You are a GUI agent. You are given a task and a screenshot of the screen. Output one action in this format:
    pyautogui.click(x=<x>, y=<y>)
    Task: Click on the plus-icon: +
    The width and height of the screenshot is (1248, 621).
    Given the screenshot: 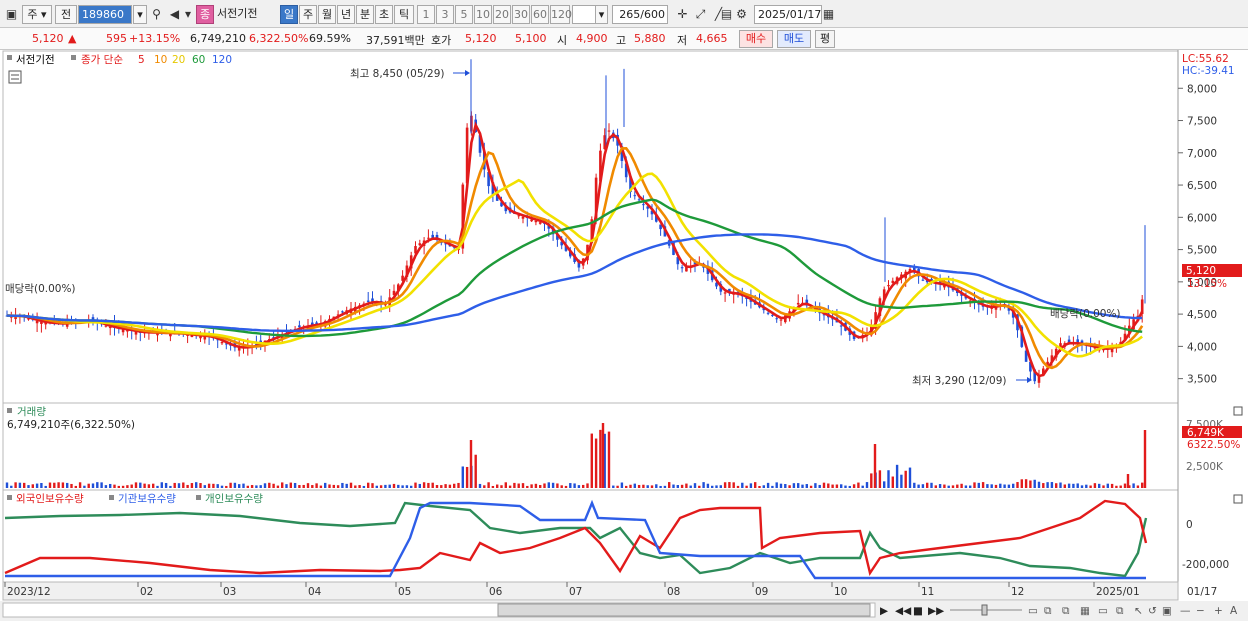 What is the action you would take?
    pyautogui.click(x=1218, y=611)
    